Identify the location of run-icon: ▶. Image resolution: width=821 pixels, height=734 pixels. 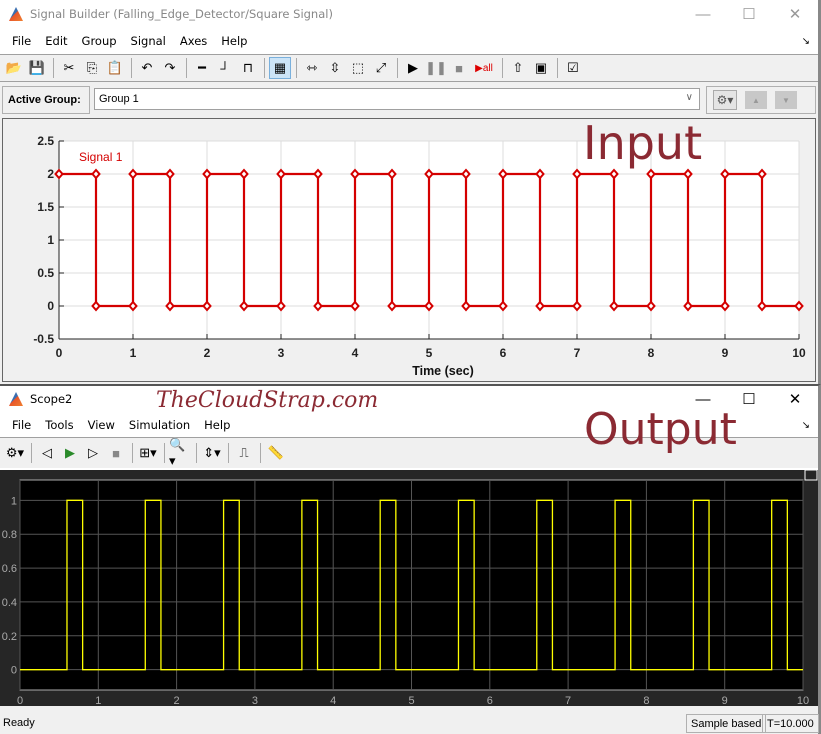
(70, 453).